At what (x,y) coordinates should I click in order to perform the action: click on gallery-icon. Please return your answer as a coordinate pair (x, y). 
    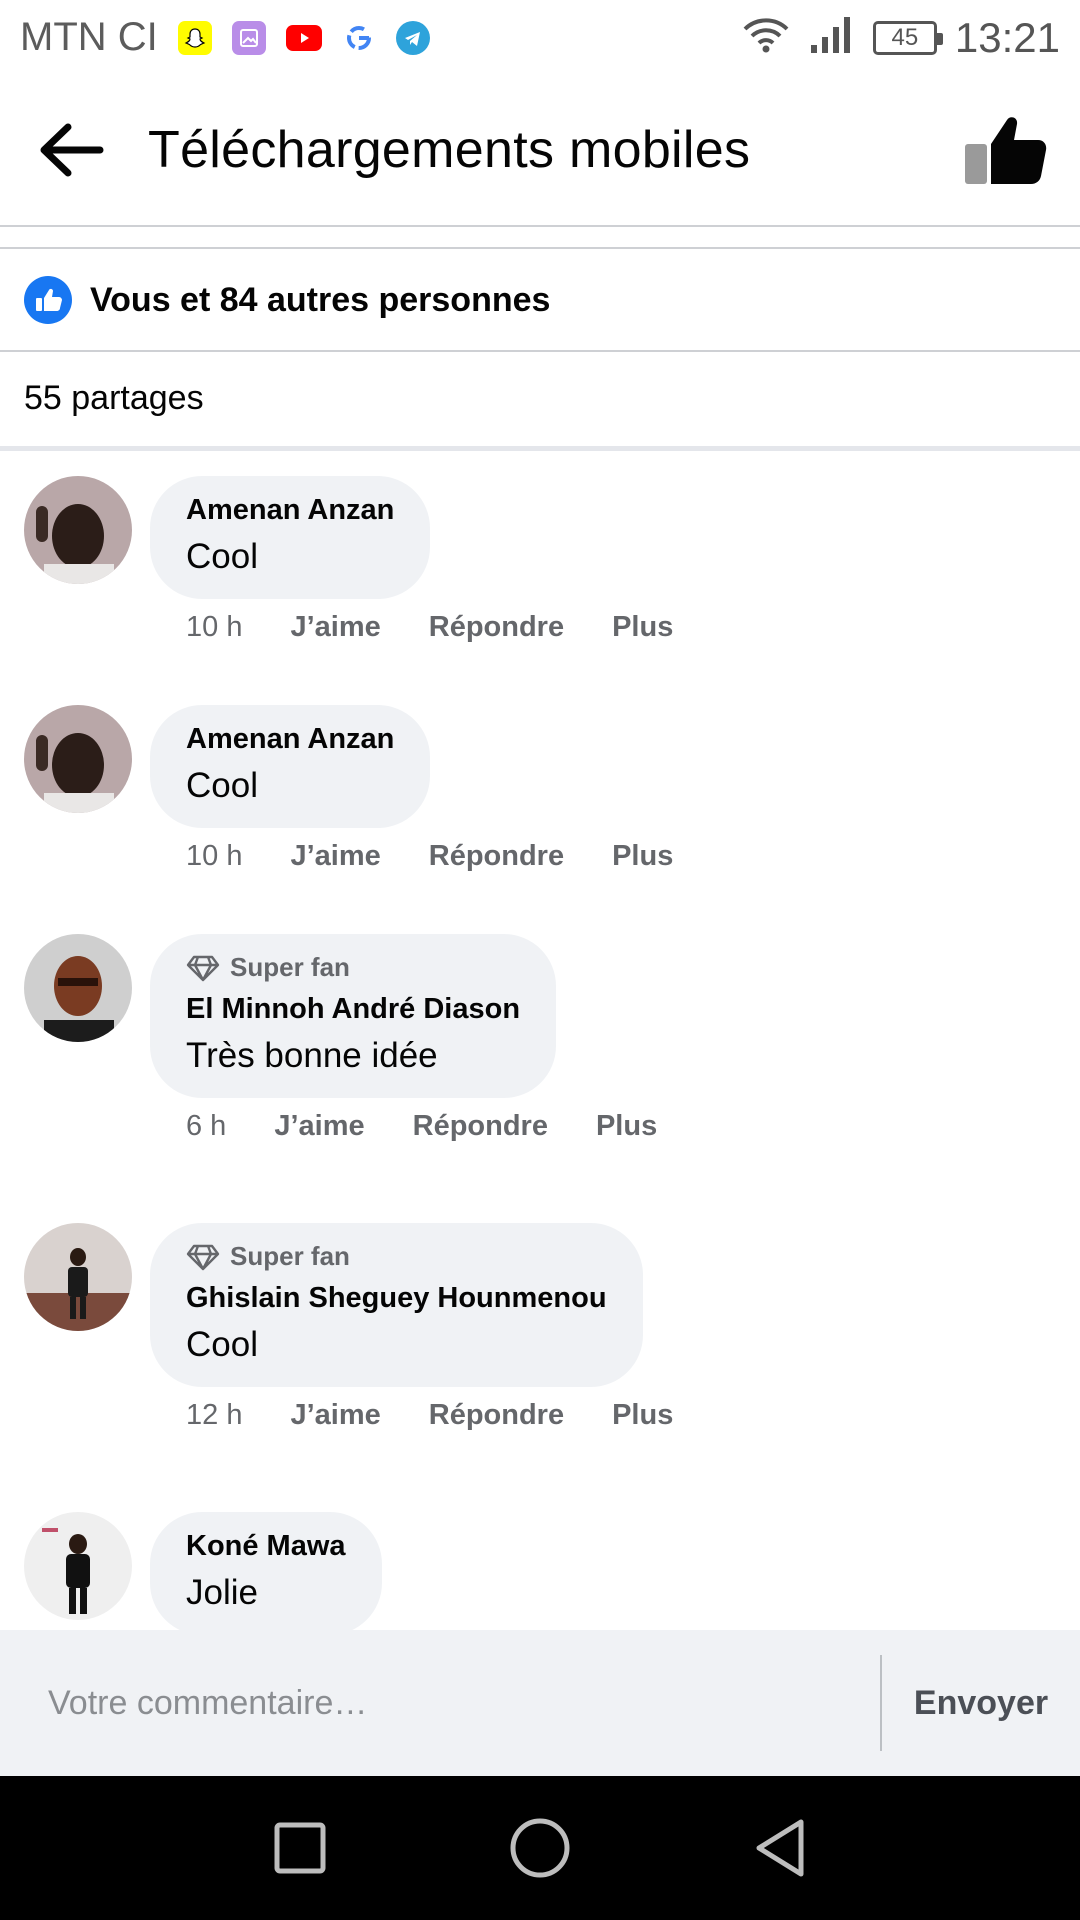
    Looking at the image, I should click on (248, 37).